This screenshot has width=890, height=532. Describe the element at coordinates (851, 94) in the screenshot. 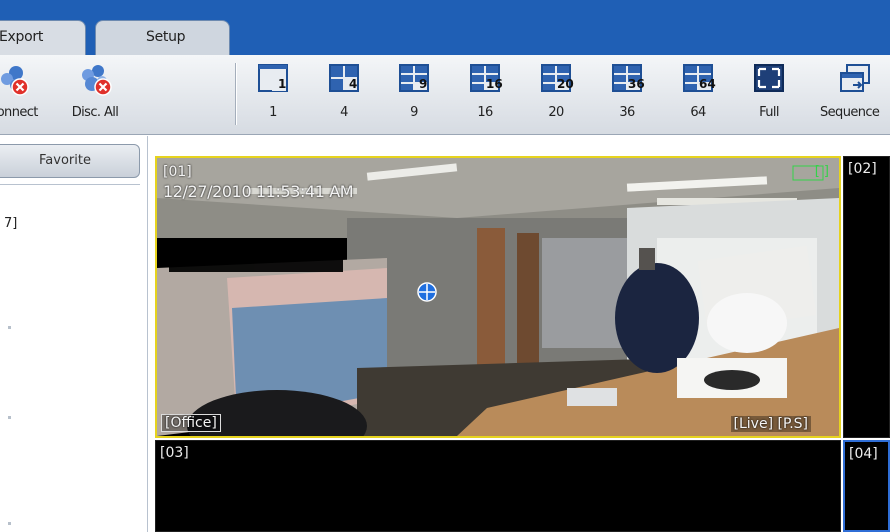

I see `sequence-button: Sequence` at that location.